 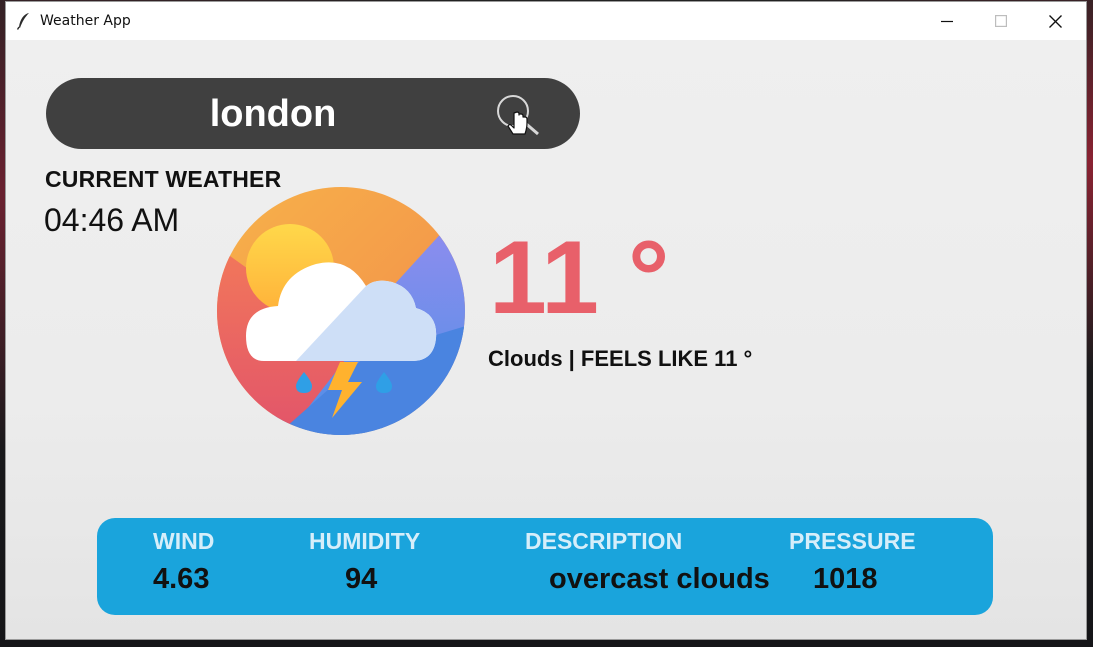 What do you see at coordinates (112, 220) in the screenshot?
I see `local-time: 04:46 AM` at bounding box center [112, 220].